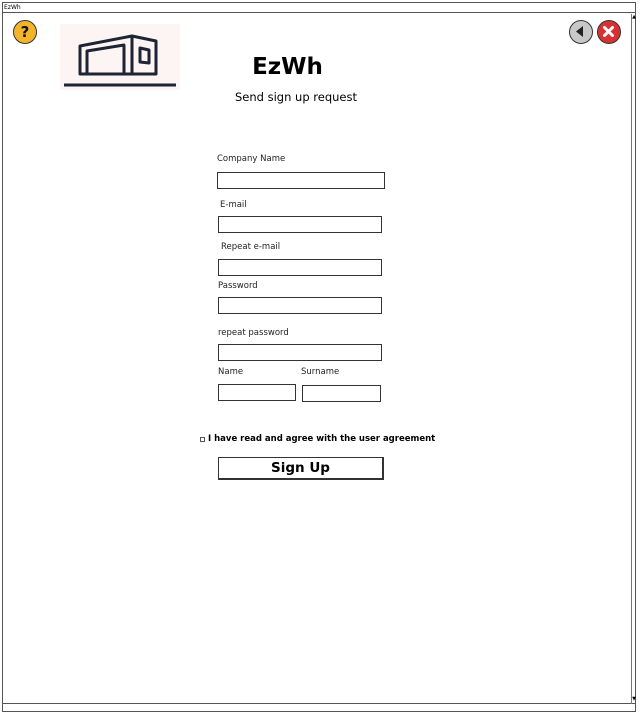  I want to click on app-title: EzWh, so click(287, 67).